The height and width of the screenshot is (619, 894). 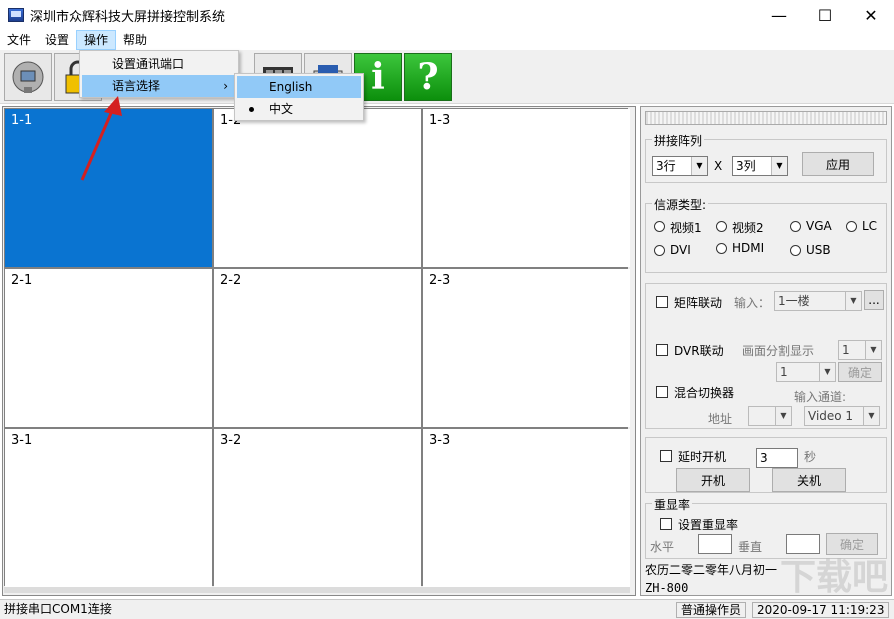 What do you see at coordinates (19, 40) in the screenshot?
I see `menu-file: 文件` at bounding box center [19, 40].